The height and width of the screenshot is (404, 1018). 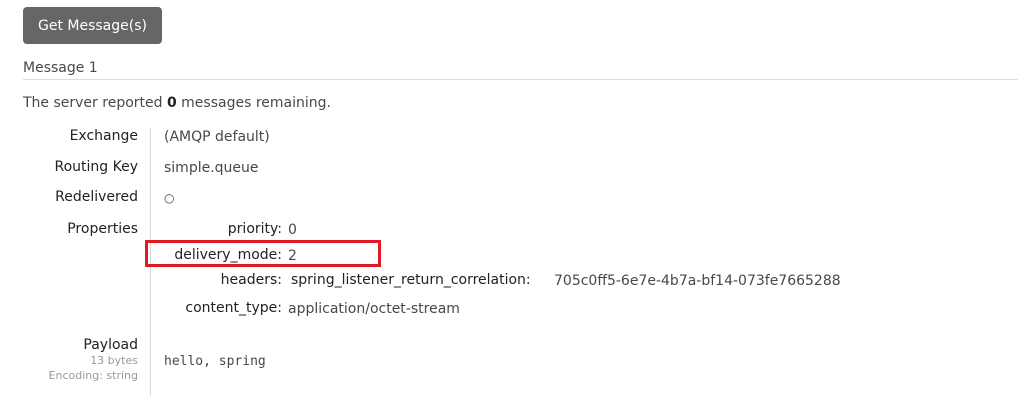 What do you see at coordinates (411, 280) in the screenshot?
I see `header-key-spring-listener-return-correlation: spring_listener_return_correlation:` at bounding box center [411, 280].